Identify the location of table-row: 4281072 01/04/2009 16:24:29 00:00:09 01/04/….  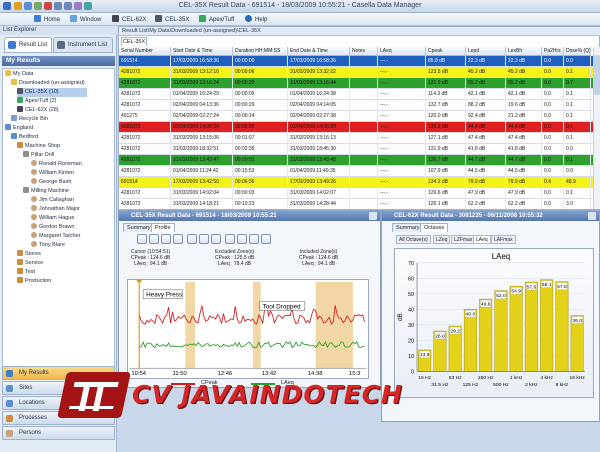
(356, 94).